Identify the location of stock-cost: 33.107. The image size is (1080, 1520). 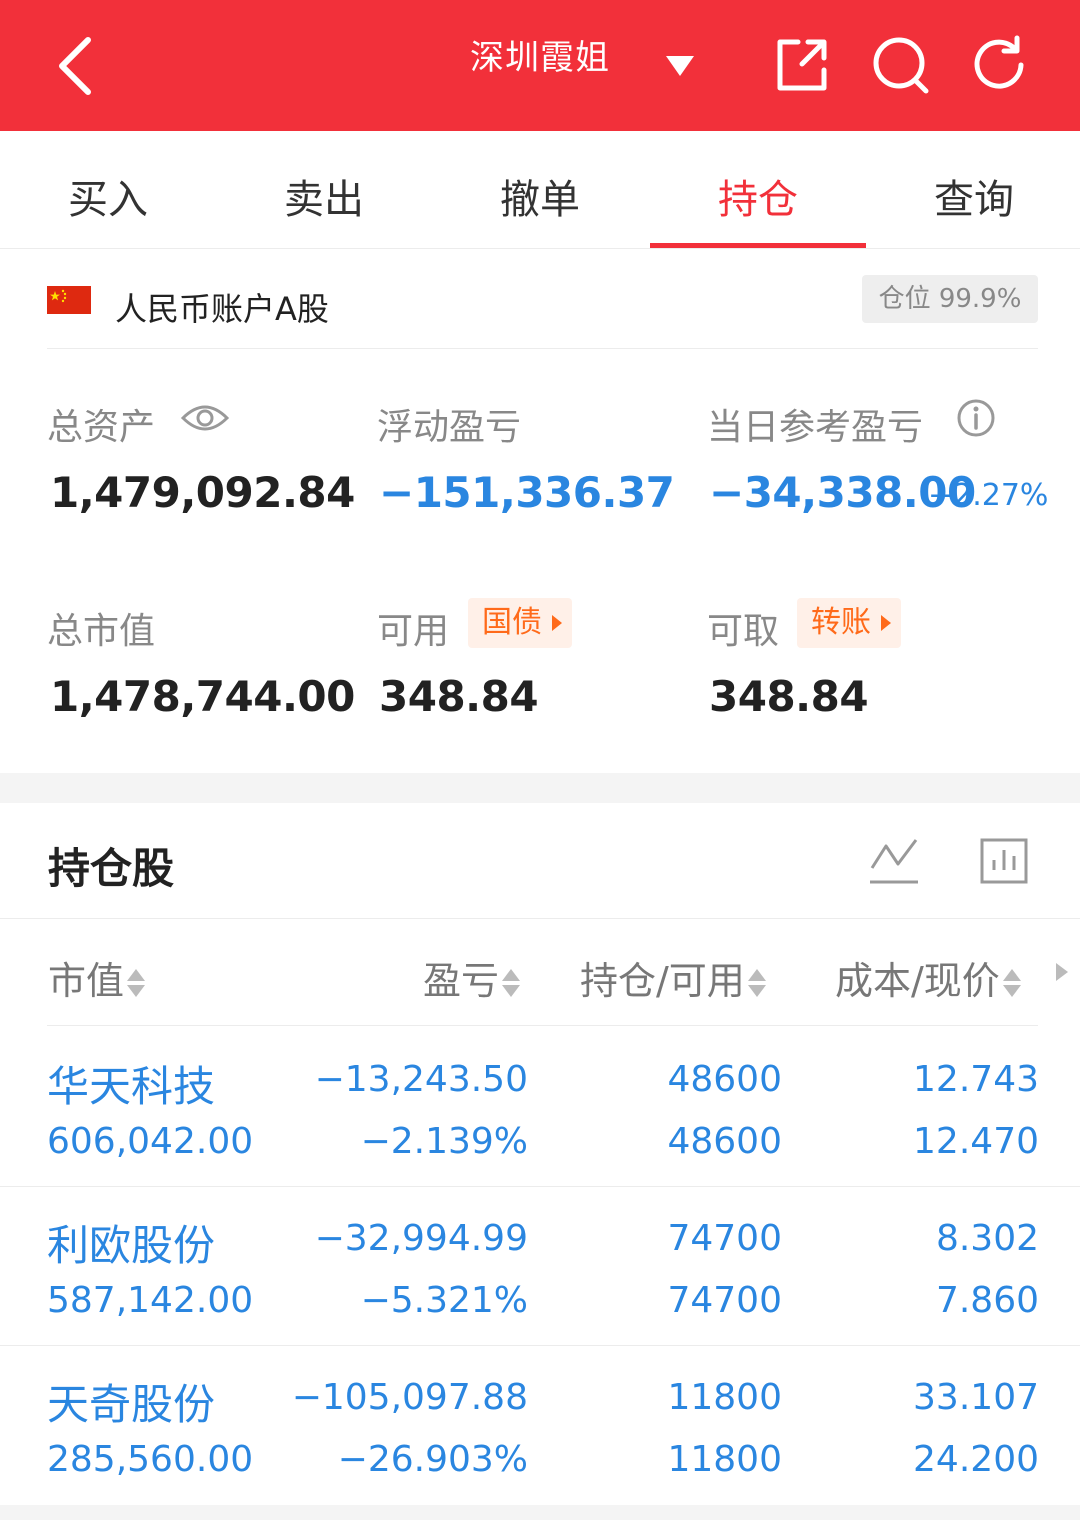
(976, 1397).